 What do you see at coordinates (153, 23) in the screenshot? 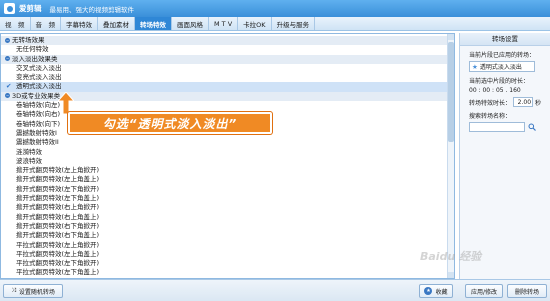
I see `tab-transition-effects: 转场特效` at bounding box center [153, 23].